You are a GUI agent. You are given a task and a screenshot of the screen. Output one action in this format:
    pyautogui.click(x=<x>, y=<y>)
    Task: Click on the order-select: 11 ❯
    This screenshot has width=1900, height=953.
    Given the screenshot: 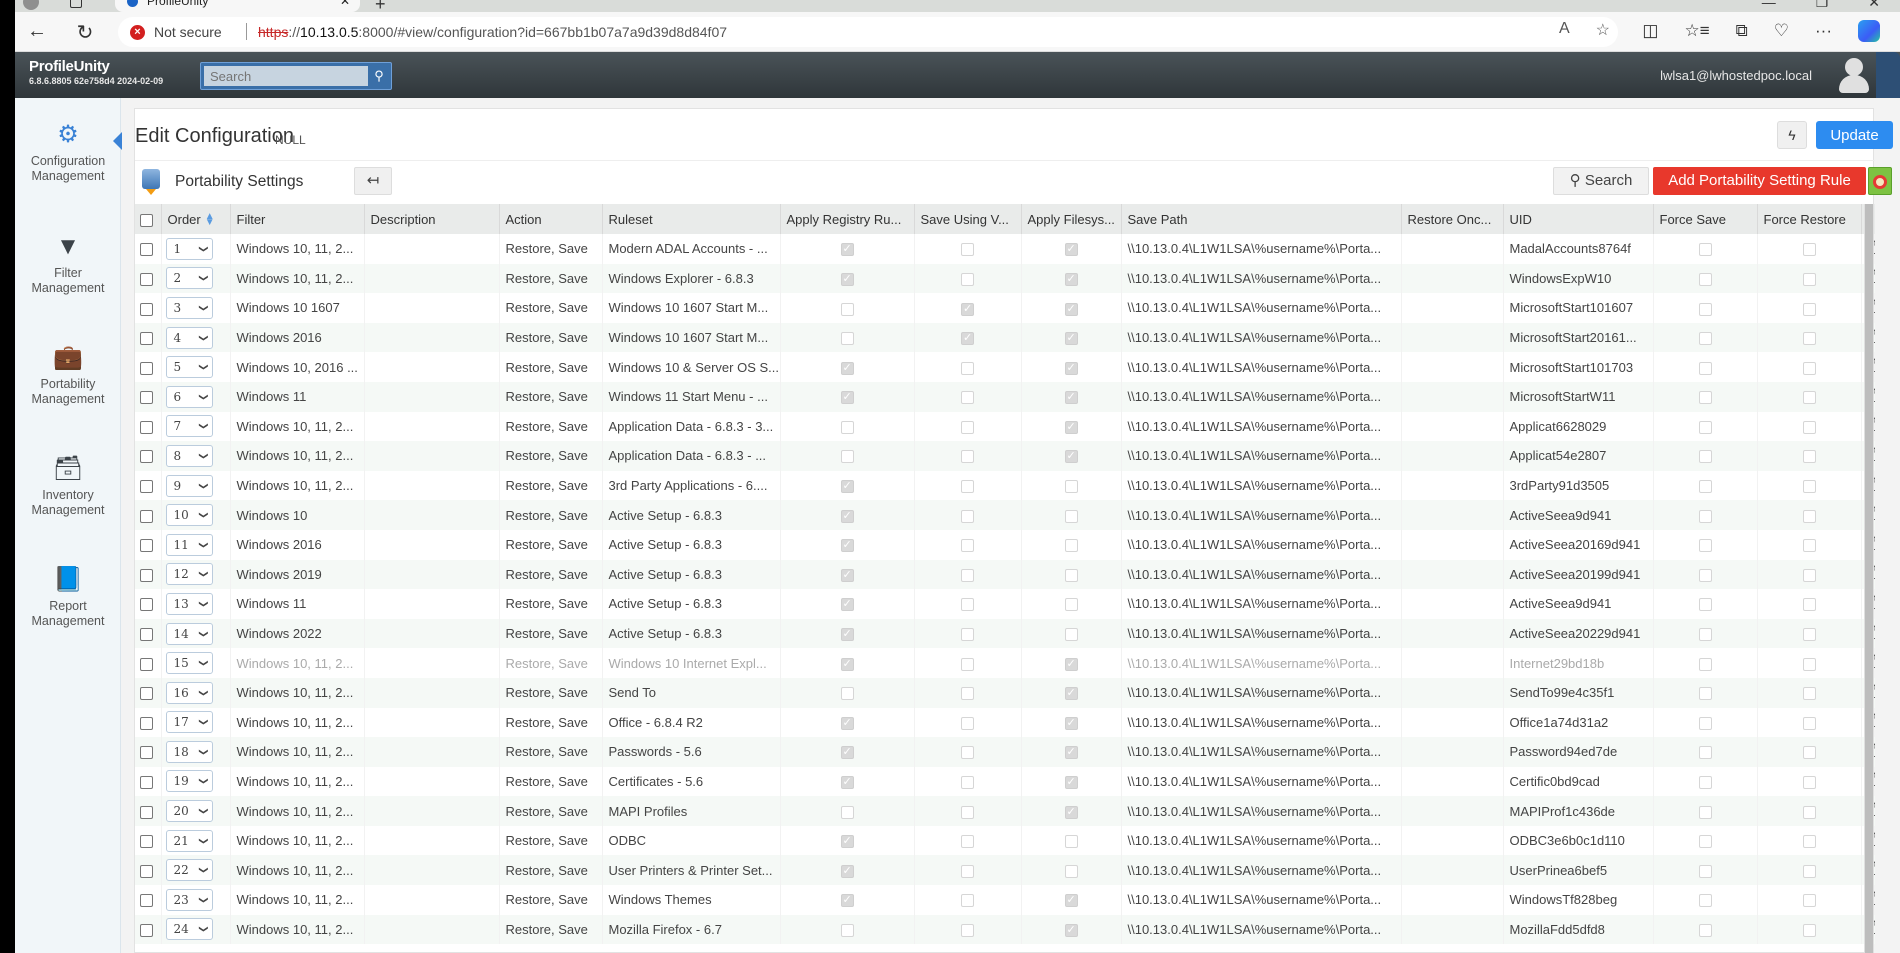 What is the action you would take?
    pyautogui.click(x=189, y=544)
    